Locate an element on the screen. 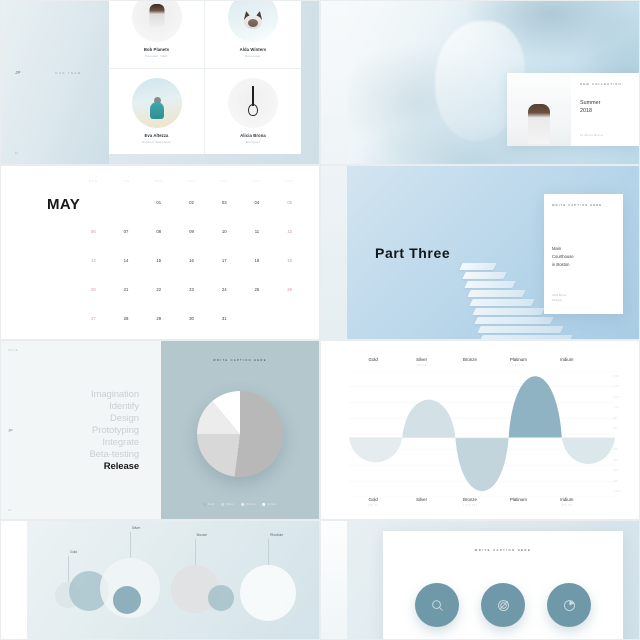 Image resolution: width=640 pixels, height=640 pixels. calendar-day-cell: 13 is located at coordinates (93, 260).